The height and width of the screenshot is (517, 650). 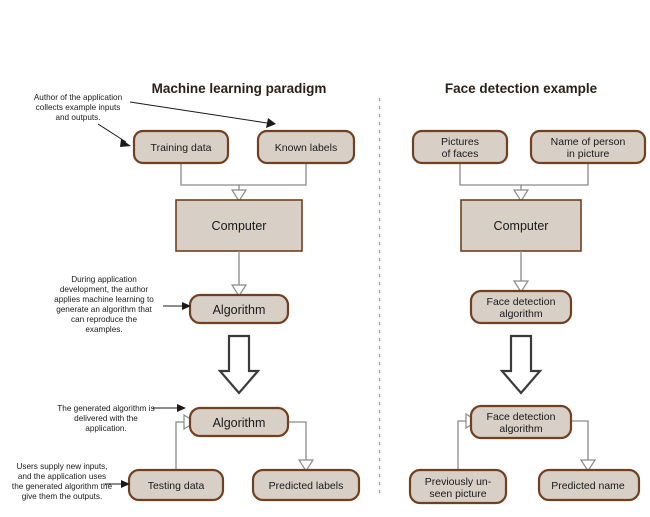 What do you see at coordinates (239, 274) in the screenshot?
I see `left-computer-to-algorithm-connector` at bounding box center [239, 274].